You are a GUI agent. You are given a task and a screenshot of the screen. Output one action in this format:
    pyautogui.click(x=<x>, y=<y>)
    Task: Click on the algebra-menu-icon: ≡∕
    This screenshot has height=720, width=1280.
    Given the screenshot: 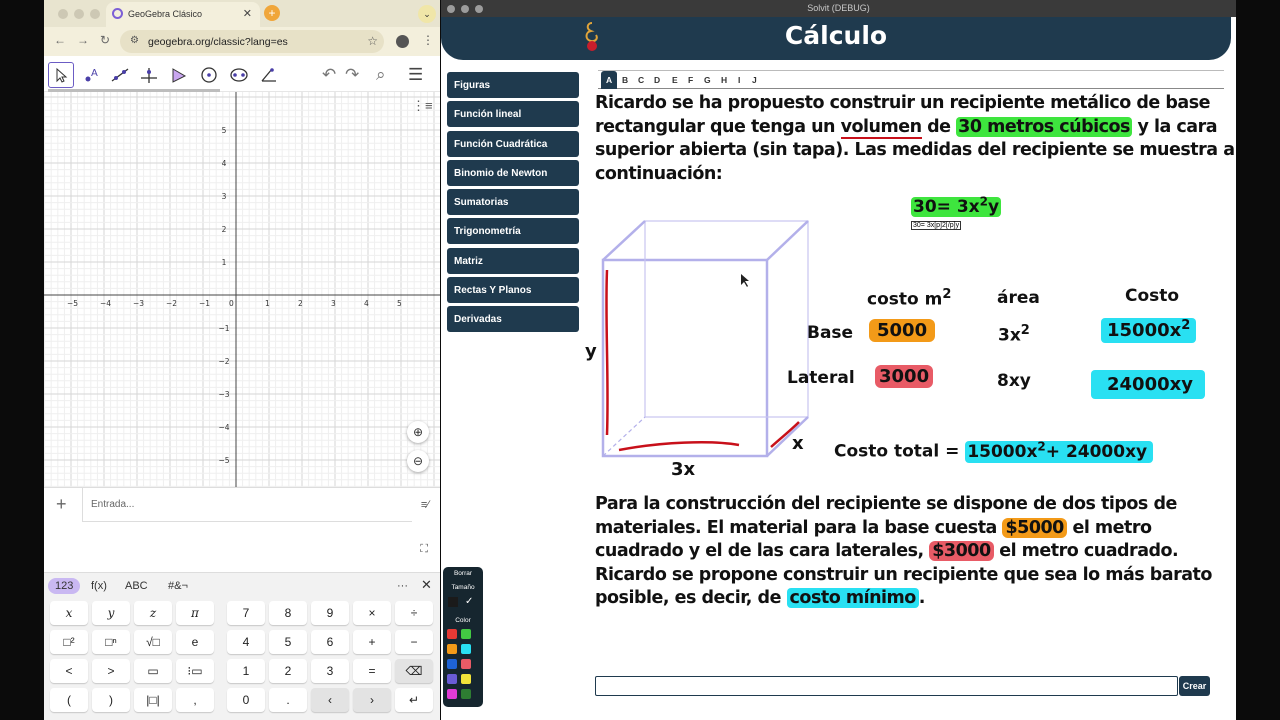 What is the action you would take?
    pyautogui.click(x=425, y=505)
    